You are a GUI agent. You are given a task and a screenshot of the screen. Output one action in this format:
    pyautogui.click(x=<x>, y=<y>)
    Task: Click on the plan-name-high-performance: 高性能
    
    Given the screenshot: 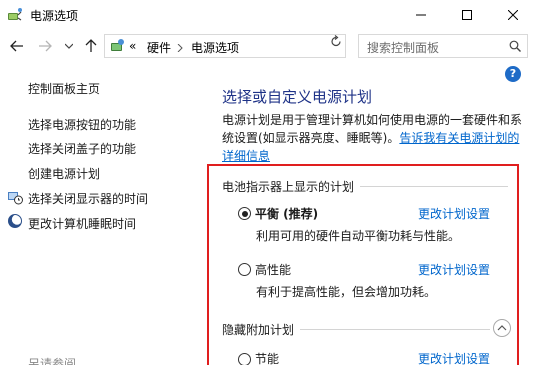 What is the action you would take?
    pyautogui.click(x=273, y=269)
    